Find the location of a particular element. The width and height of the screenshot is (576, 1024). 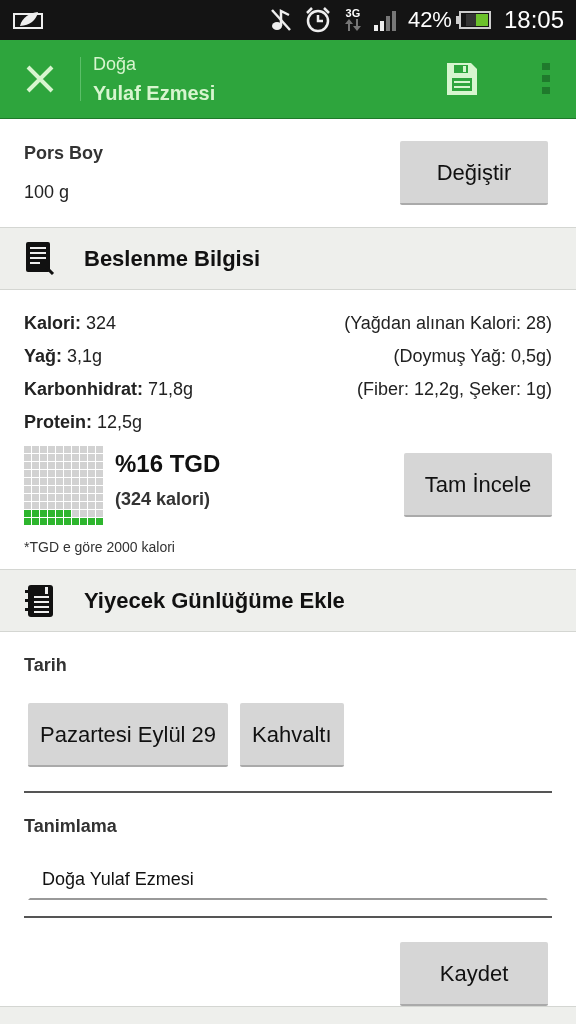

music-off-icon is located at coordinates (280, 19).